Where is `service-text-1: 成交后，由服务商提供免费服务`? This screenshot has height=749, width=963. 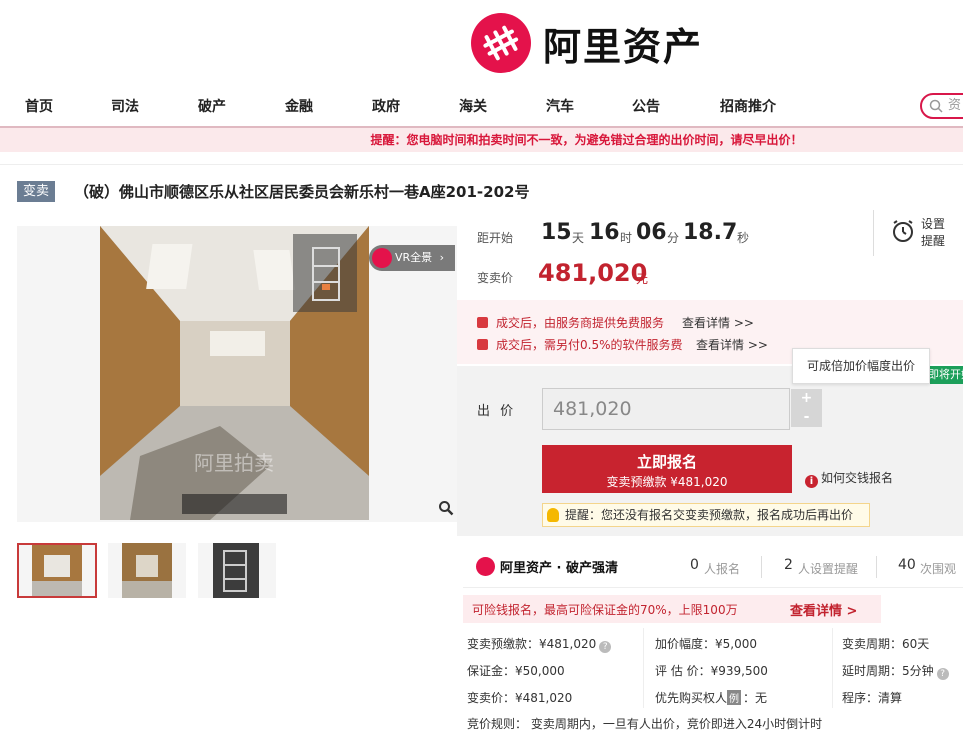 service-text-1: 成交后，由服务商提供免费服务 is located at coordinates (580, 323).